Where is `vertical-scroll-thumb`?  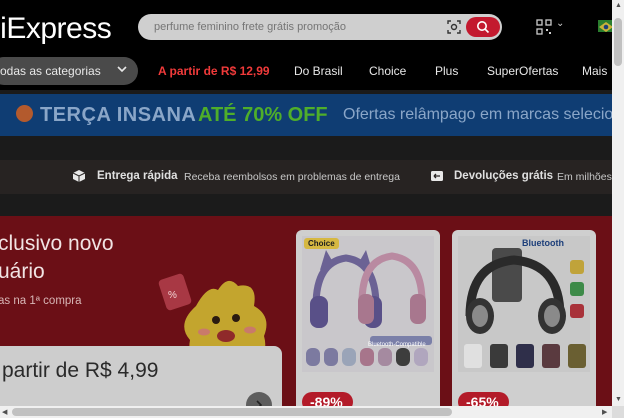 vertical-scroll-thumb is located at coordinates (618, 42).